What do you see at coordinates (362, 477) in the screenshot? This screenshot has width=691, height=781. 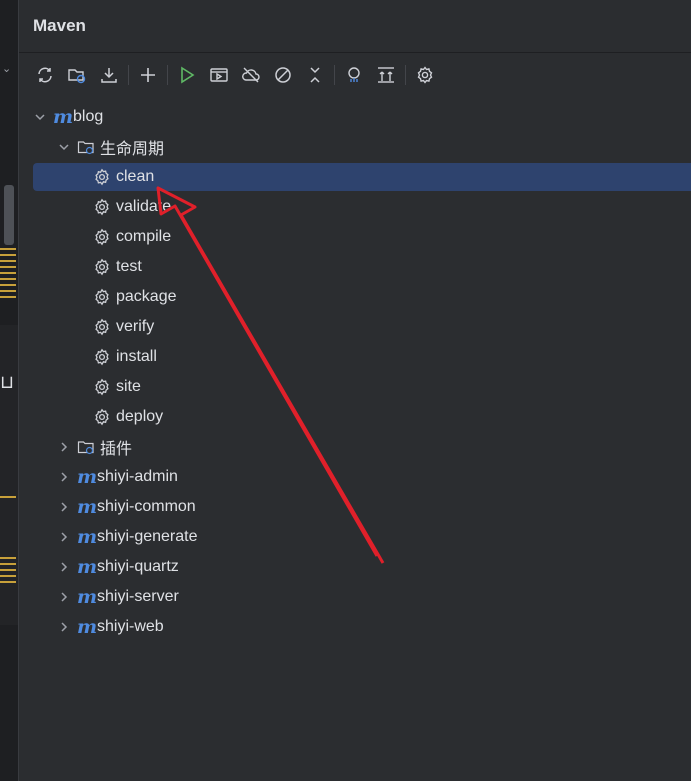 I see `tree-node-shiyi-admin: m shiyi-admin` at bounding box center [362, 477].